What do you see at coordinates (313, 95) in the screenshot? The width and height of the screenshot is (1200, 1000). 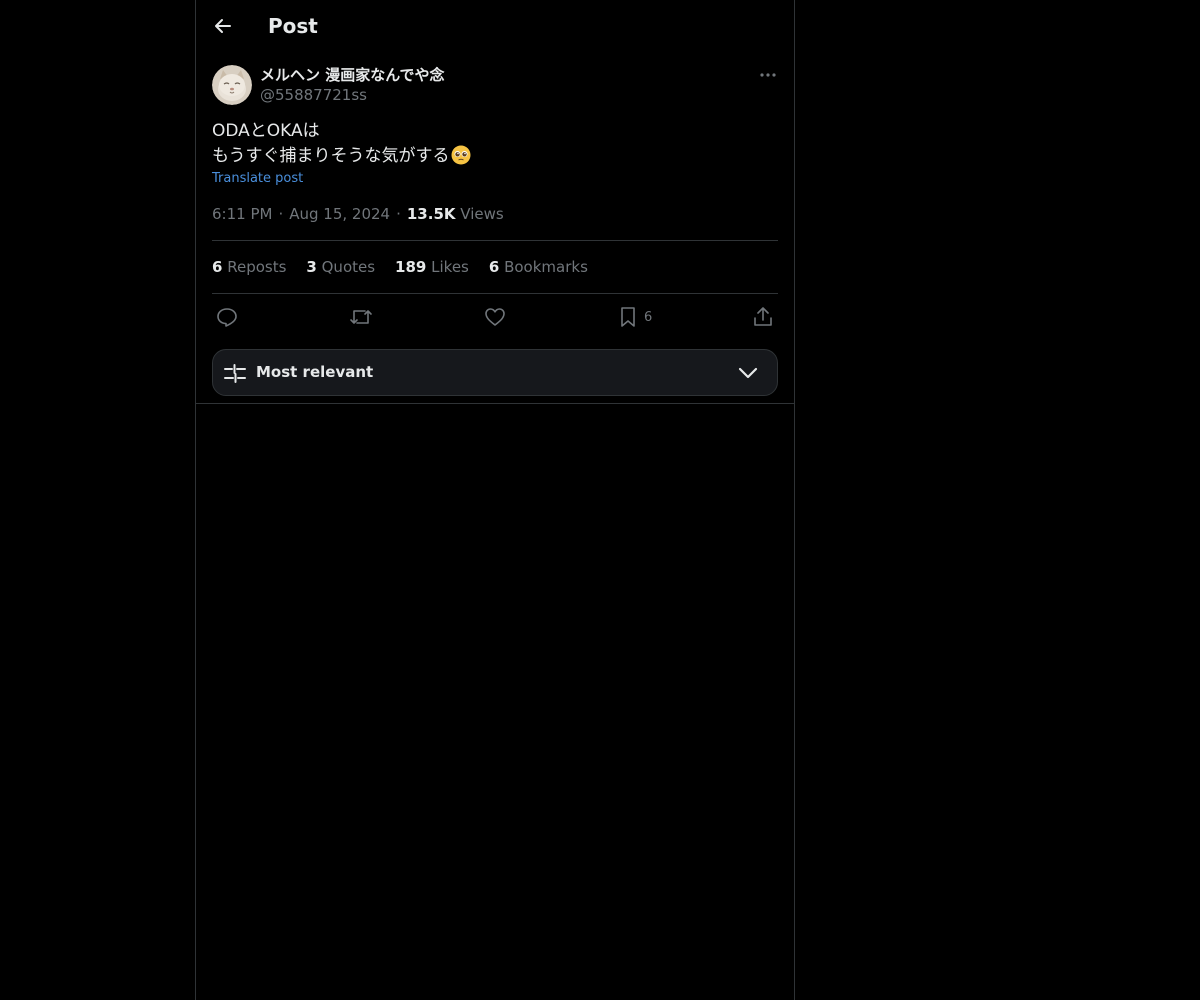 I see `author-handle: @55887721ss` at bounding box center [313, 95].